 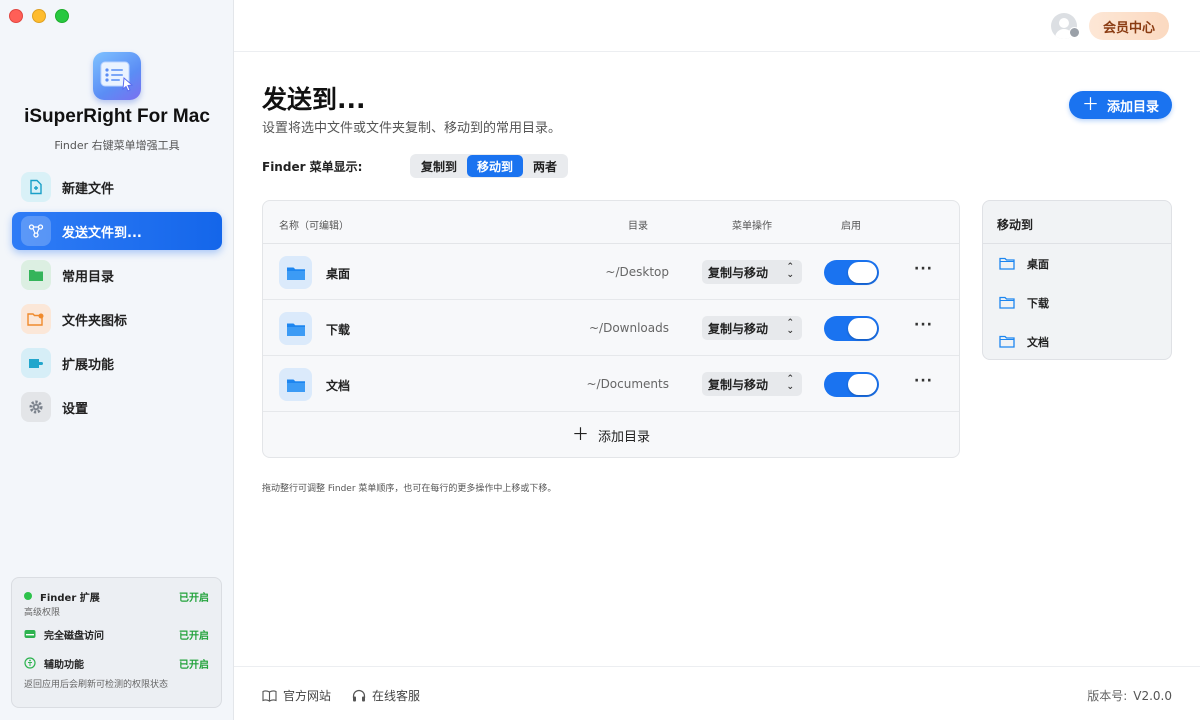 I want to click on full-disk-access-status: 完全磁盘访问 已开启, so click(x=116, y=634).